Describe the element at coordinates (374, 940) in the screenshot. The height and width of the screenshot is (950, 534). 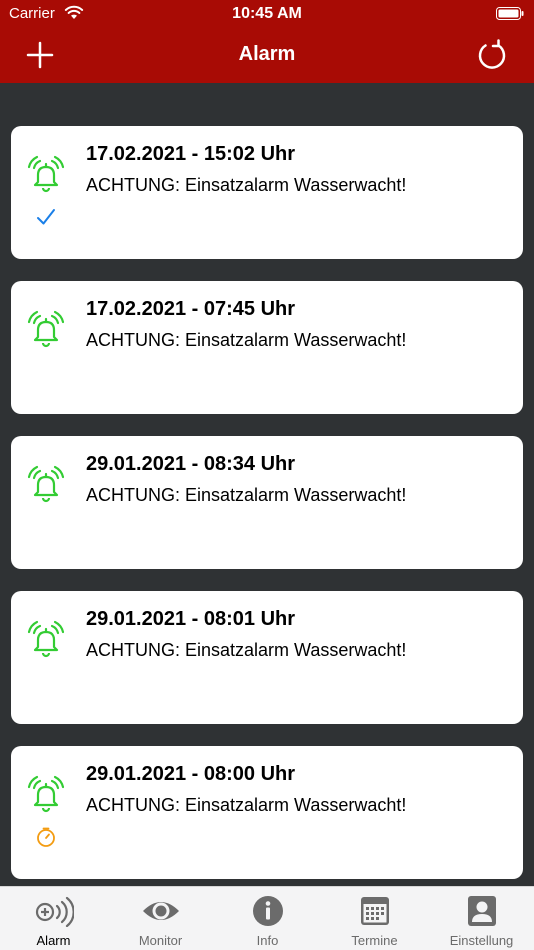
I see `tab-label: Termine` at that location.